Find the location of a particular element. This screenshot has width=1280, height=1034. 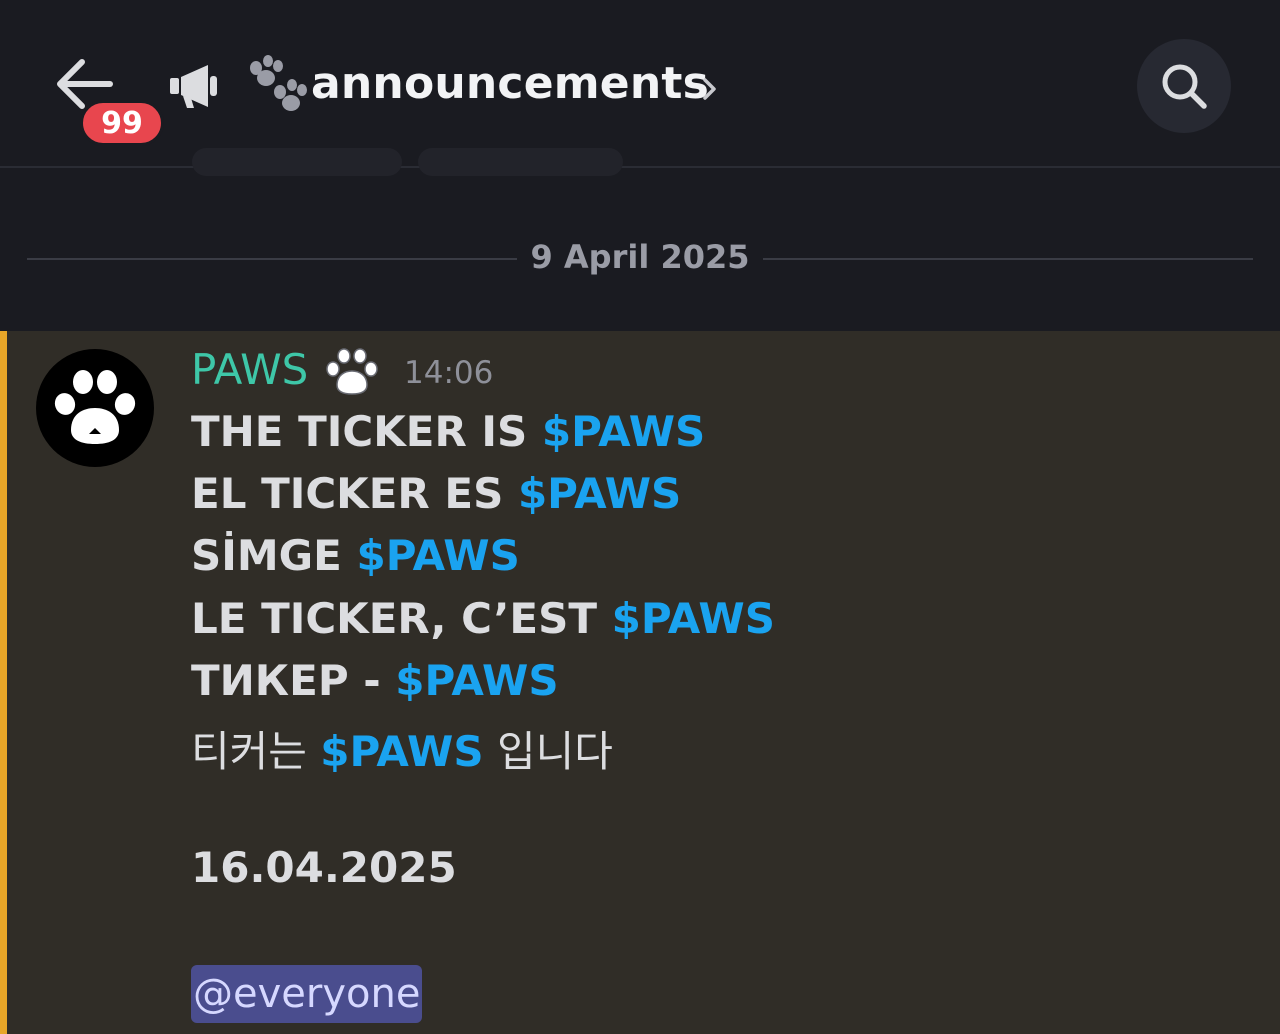

search-button is located at coordinates (1184, 86).